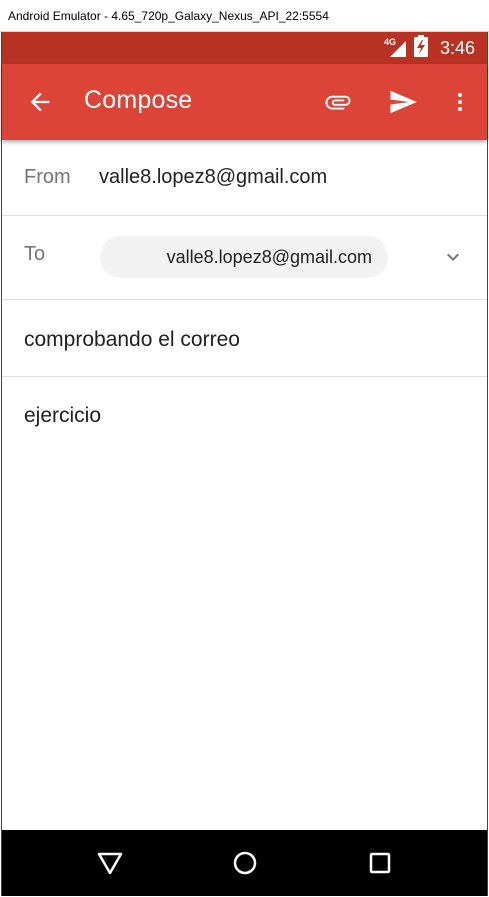 The height and width of the screenshot is (897, 489). I want to click on square-recents-icon, so click(380, 863).